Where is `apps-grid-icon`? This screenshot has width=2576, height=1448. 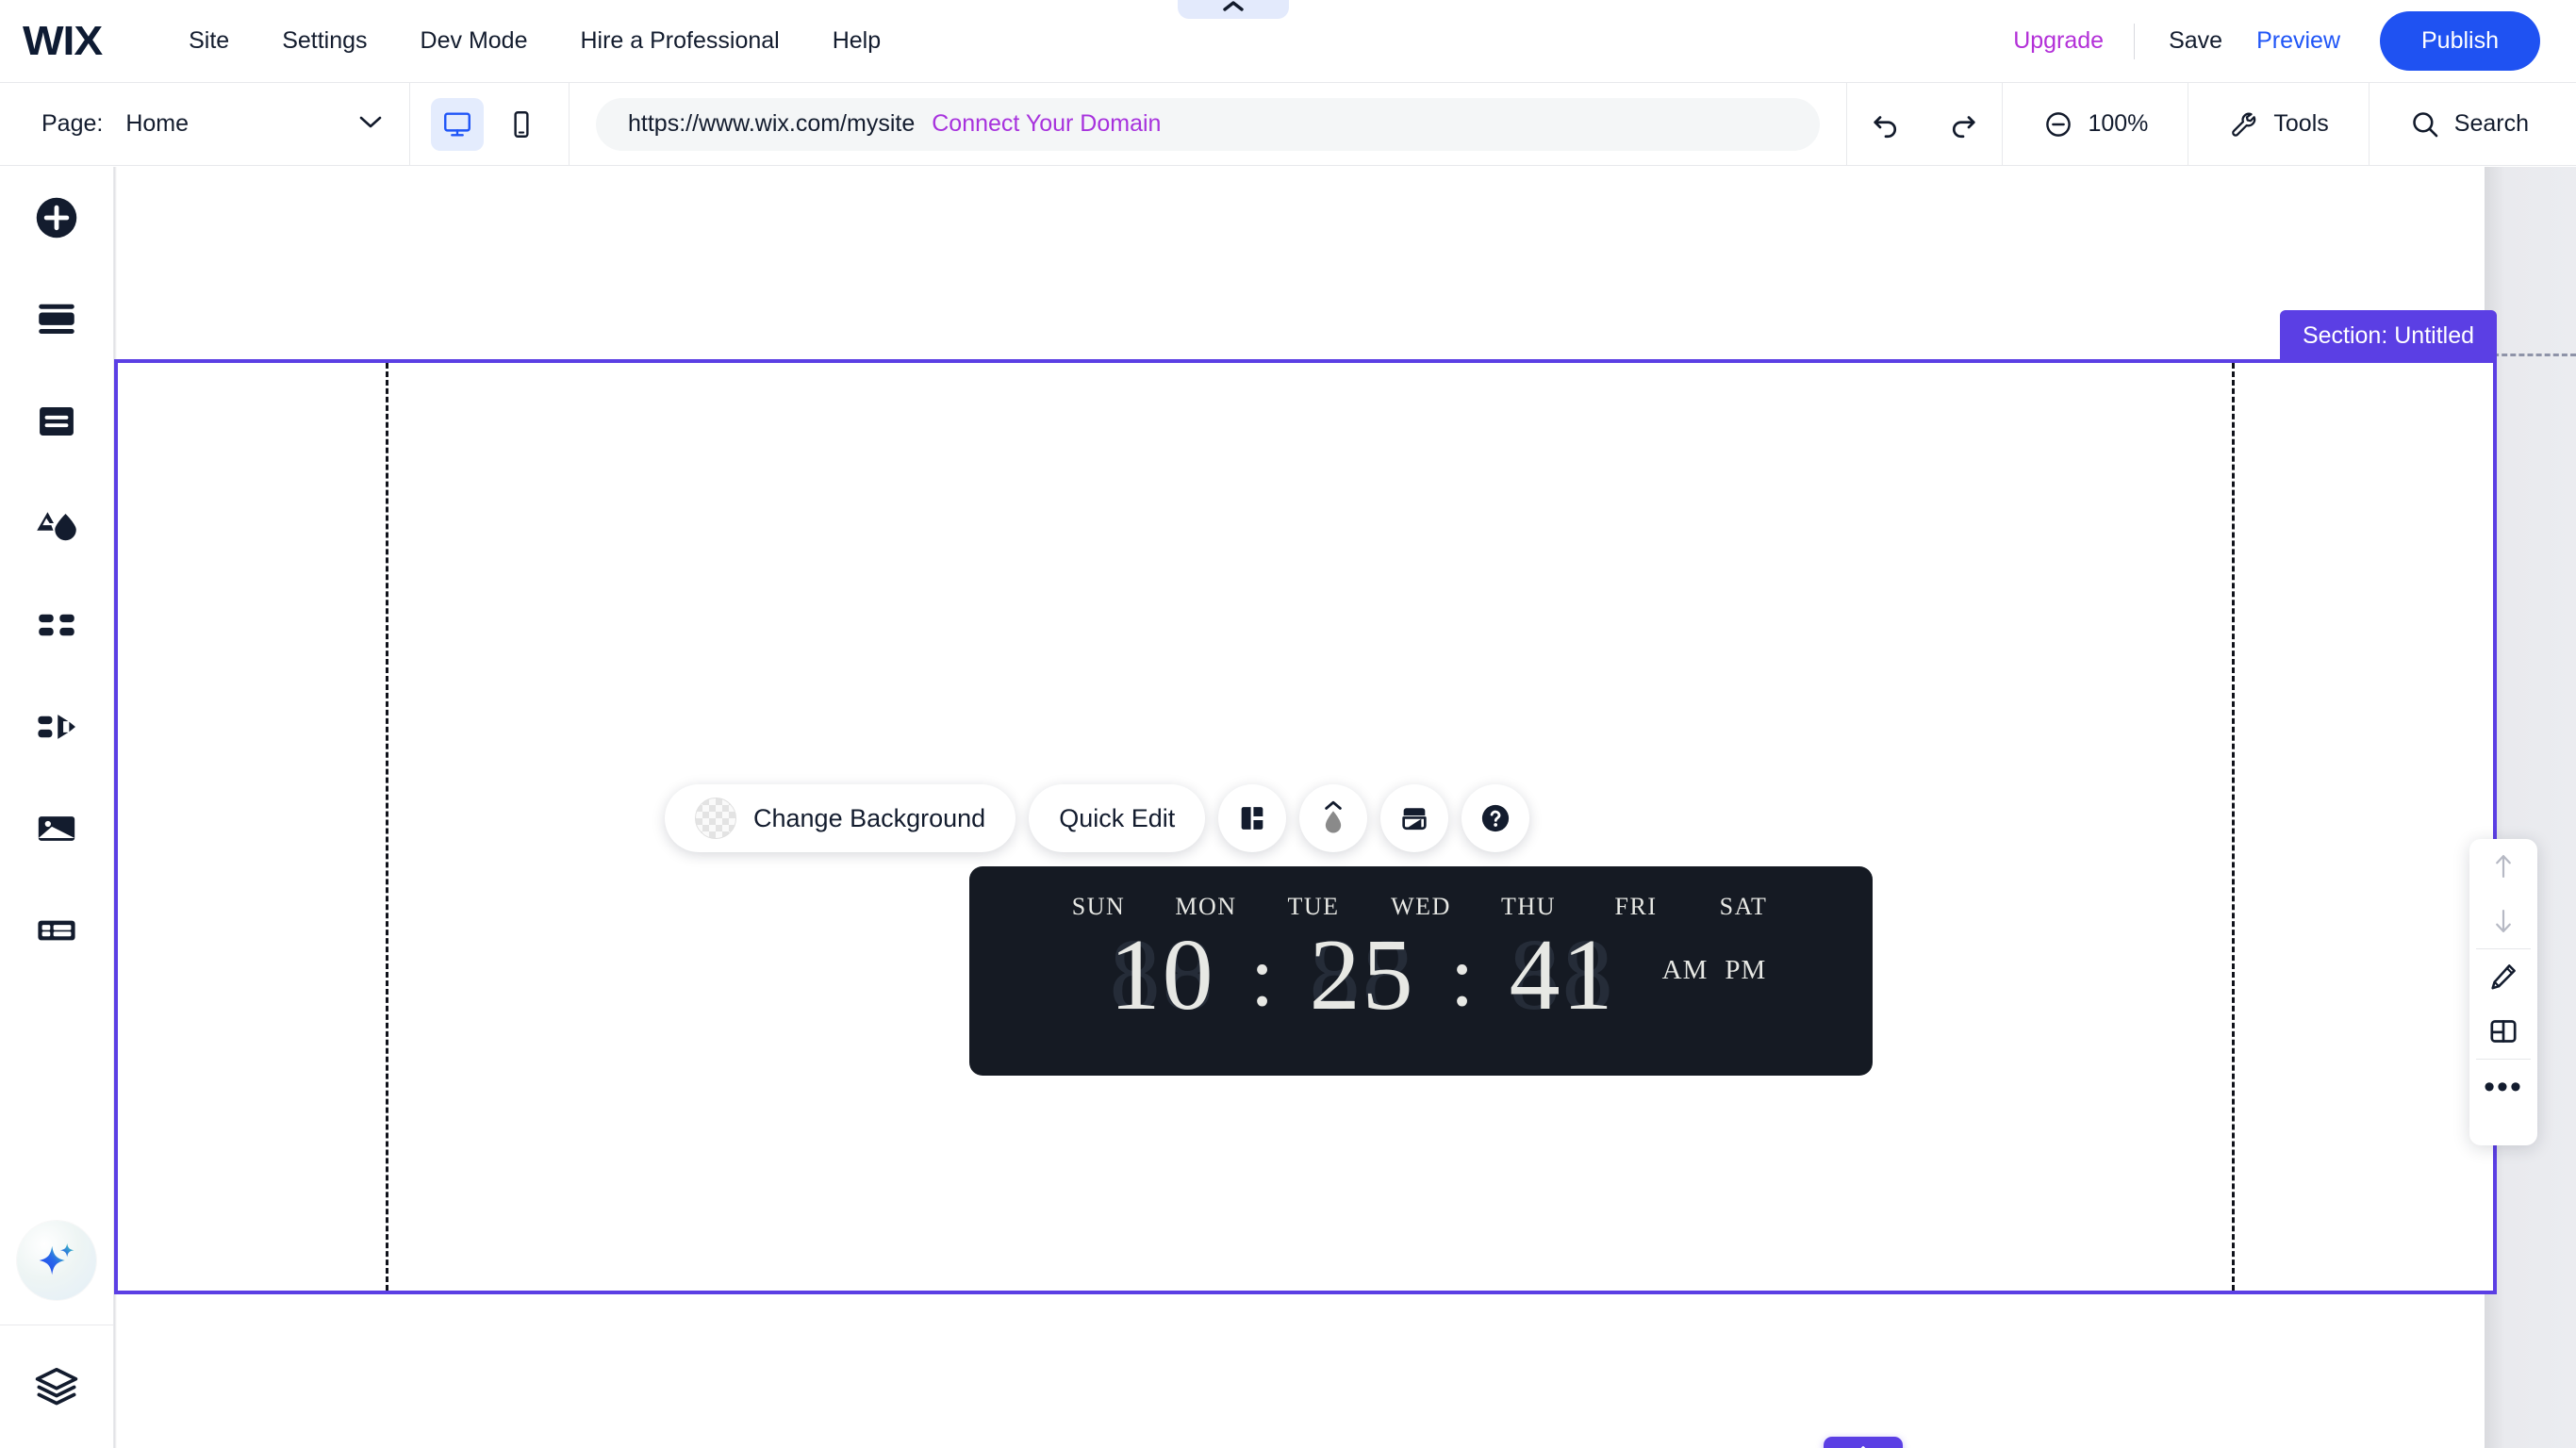 apps-grid-icon is located at coordinates (56, 625).